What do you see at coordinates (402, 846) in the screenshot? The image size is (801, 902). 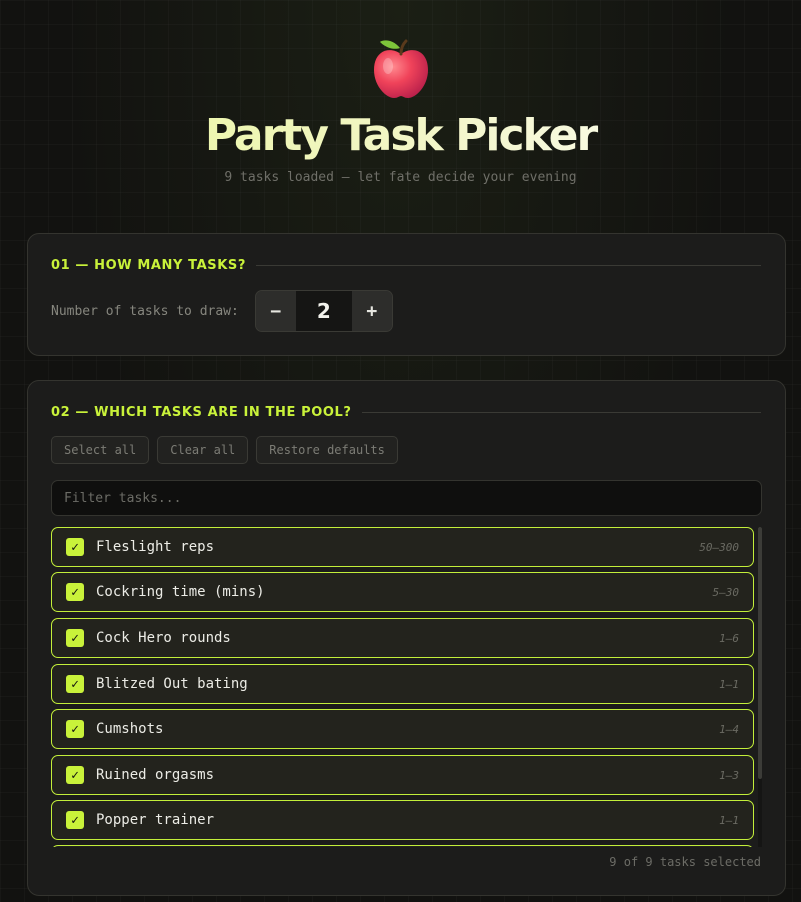 I see `task-item` at bounding box center [402, 846].